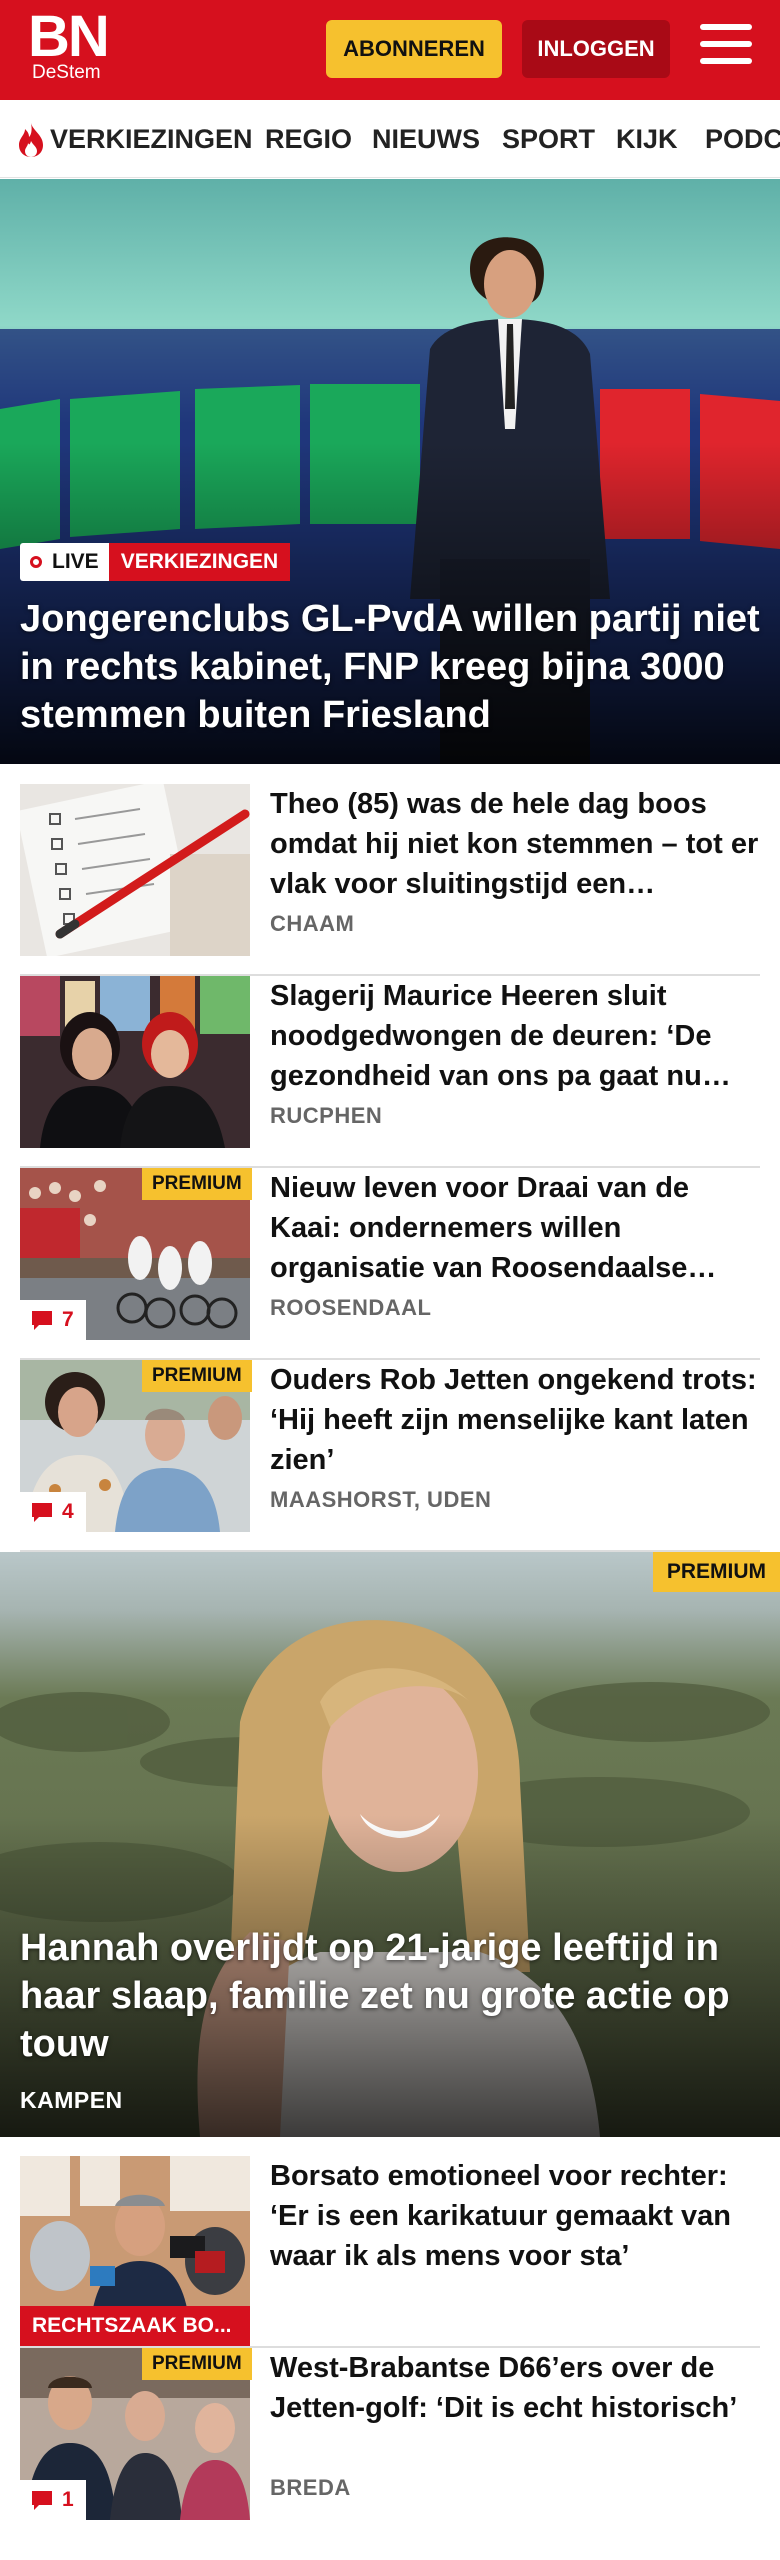 This screenshot has height=2560, width=780. What do you see at coordinates (312, 923) in the screenshot?
I see `article-location: CHAAM` at bounding box center [312, 923].